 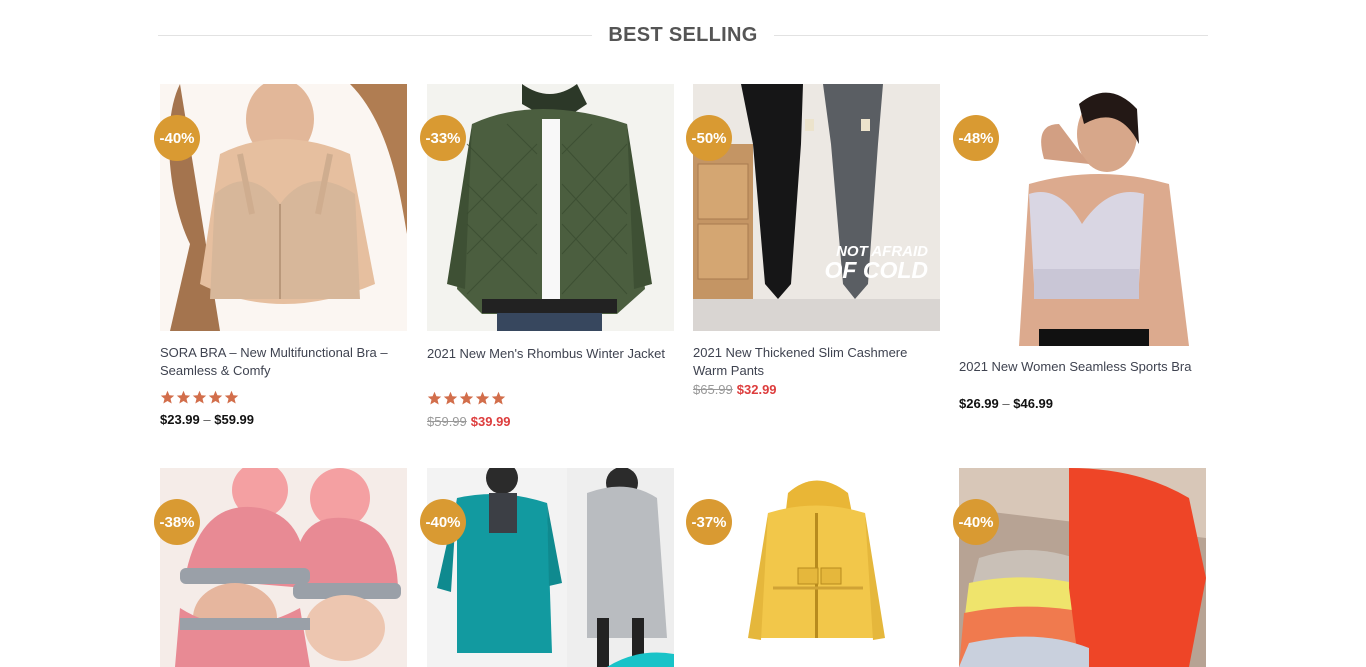 I want to click on product-card: -37%, so click(x=813, y=567).